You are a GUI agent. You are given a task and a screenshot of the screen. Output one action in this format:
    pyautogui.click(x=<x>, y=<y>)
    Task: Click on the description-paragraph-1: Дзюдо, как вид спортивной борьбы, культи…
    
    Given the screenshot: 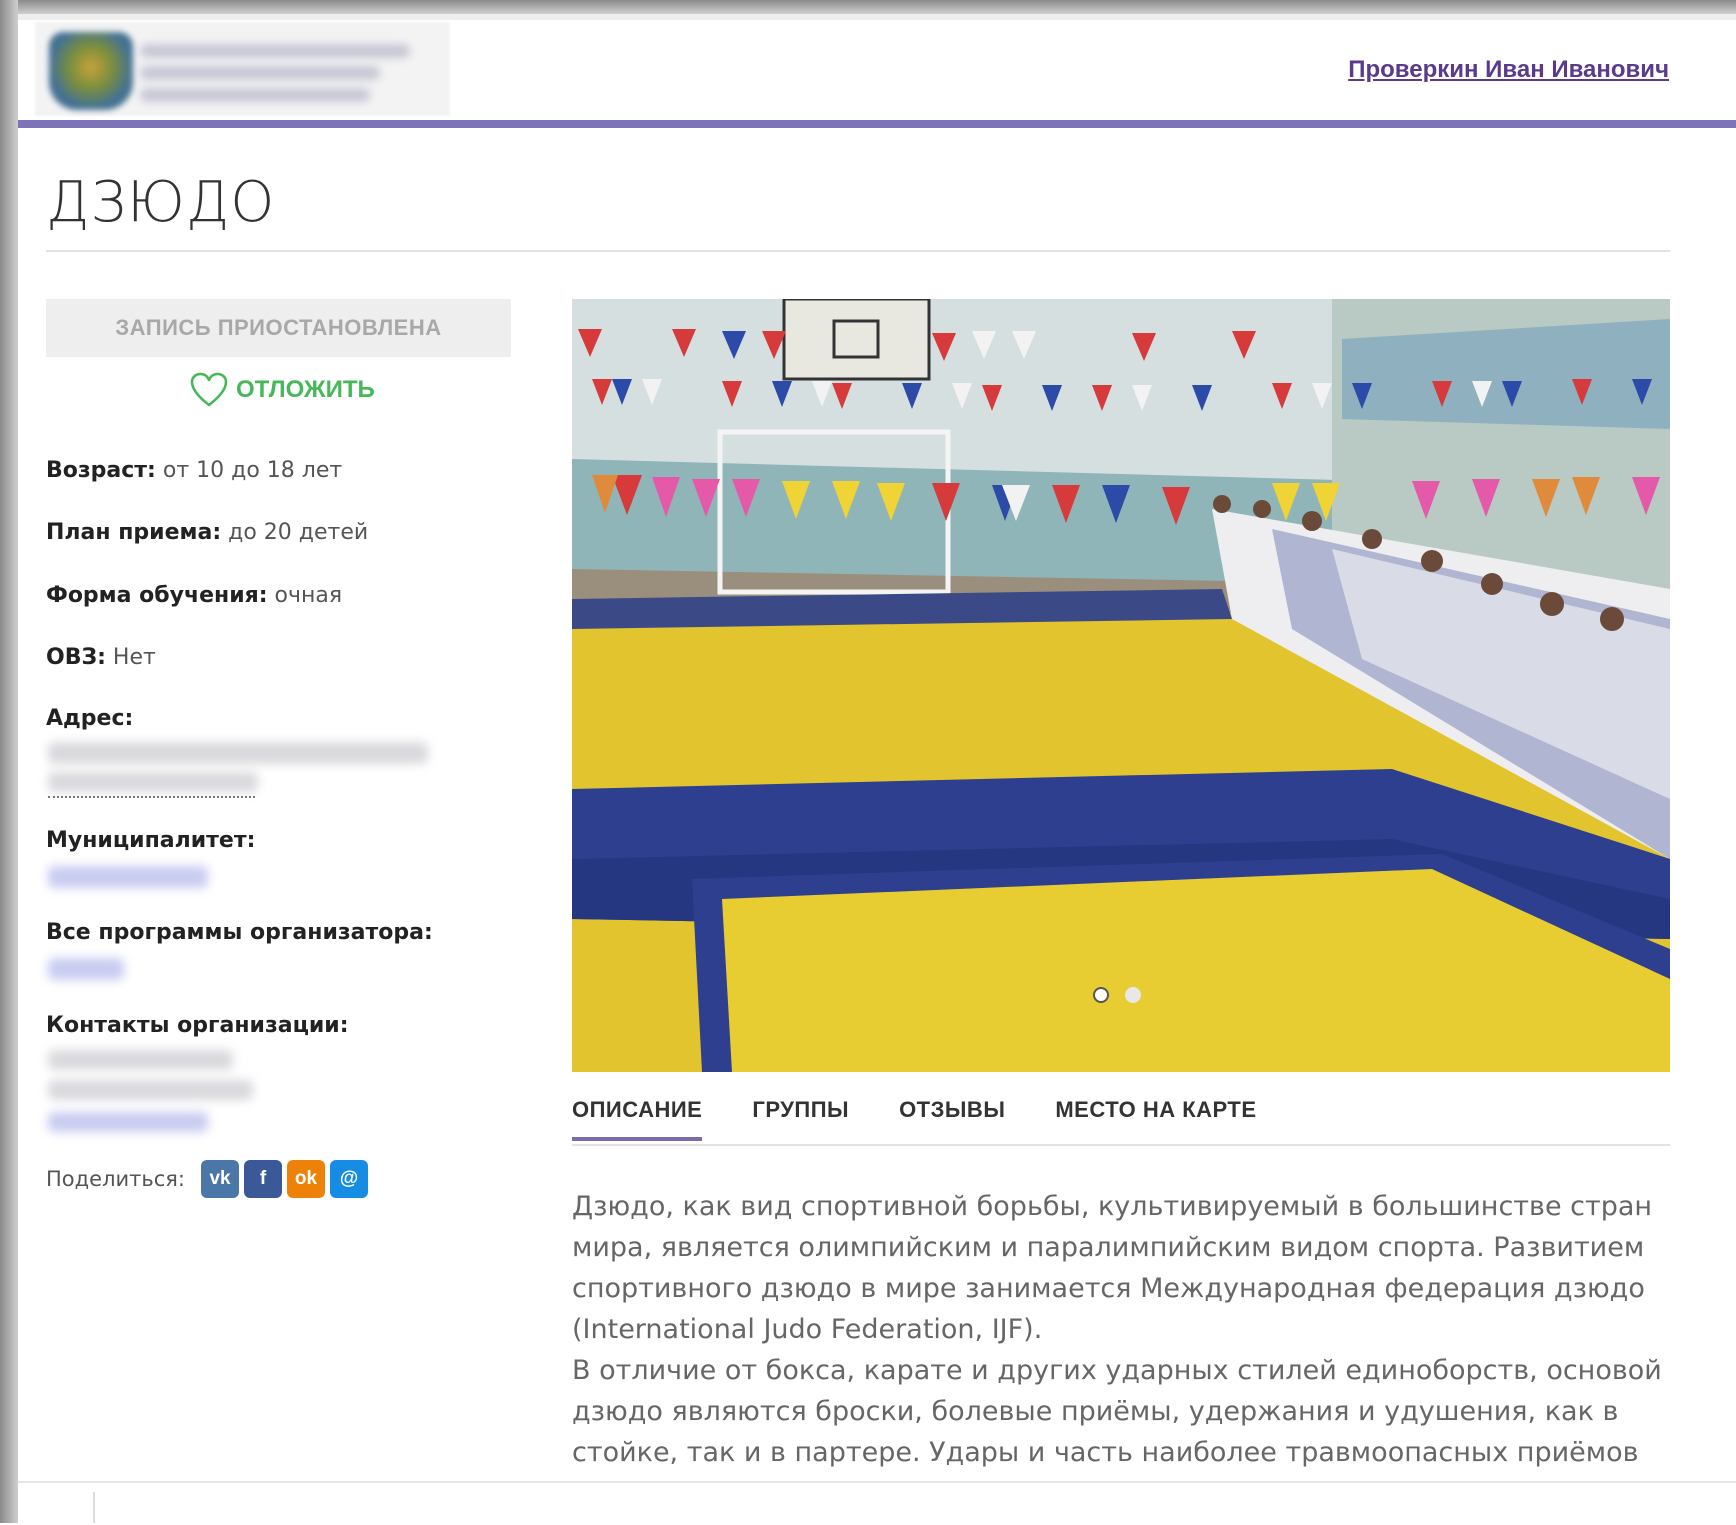 What is the action you would take?
    pyautogui.click(x=1112, y=1268)
    